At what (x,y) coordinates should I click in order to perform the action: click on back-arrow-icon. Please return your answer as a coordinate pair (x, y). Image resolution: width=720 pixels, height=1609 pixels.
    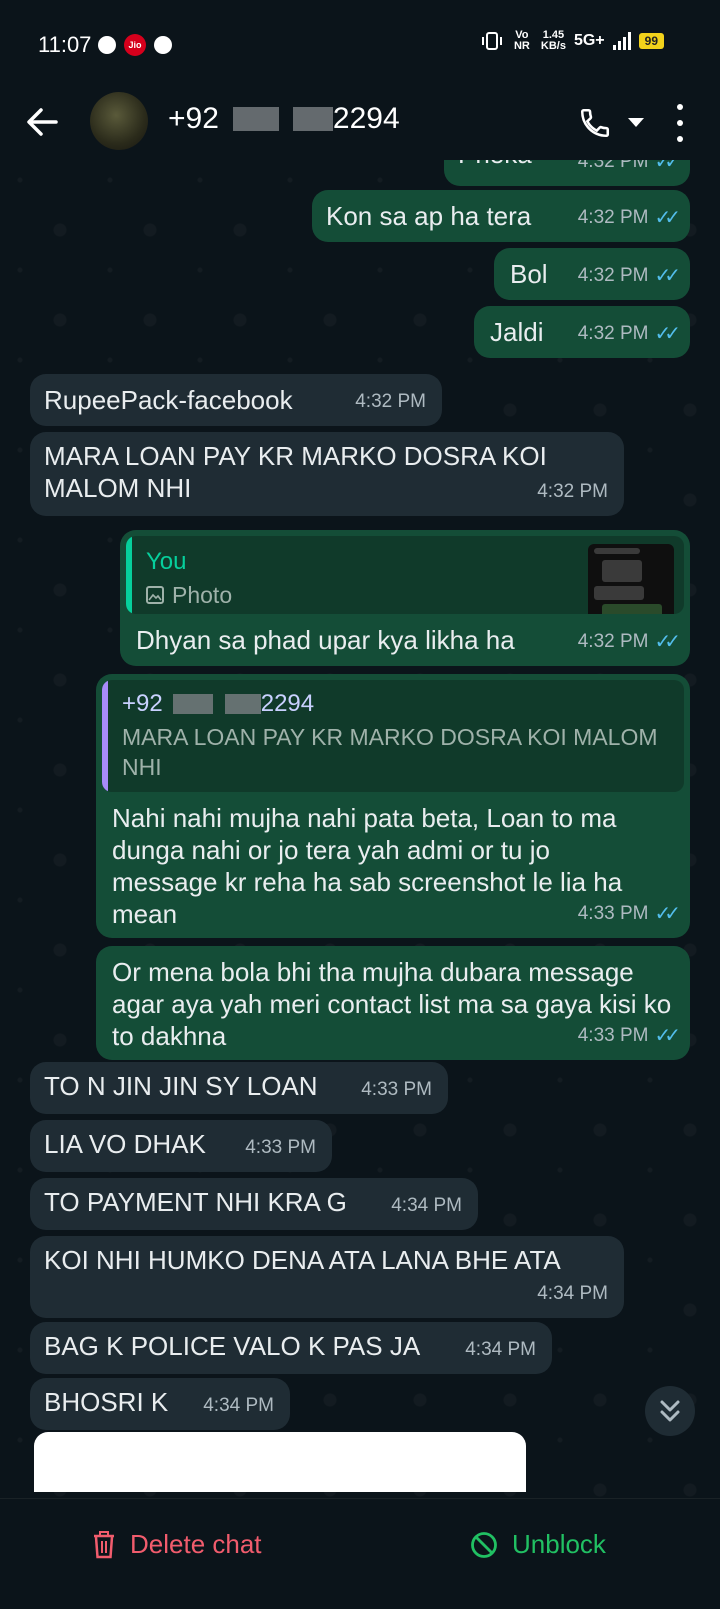
    Looking at the image, I should click on (42, 122).